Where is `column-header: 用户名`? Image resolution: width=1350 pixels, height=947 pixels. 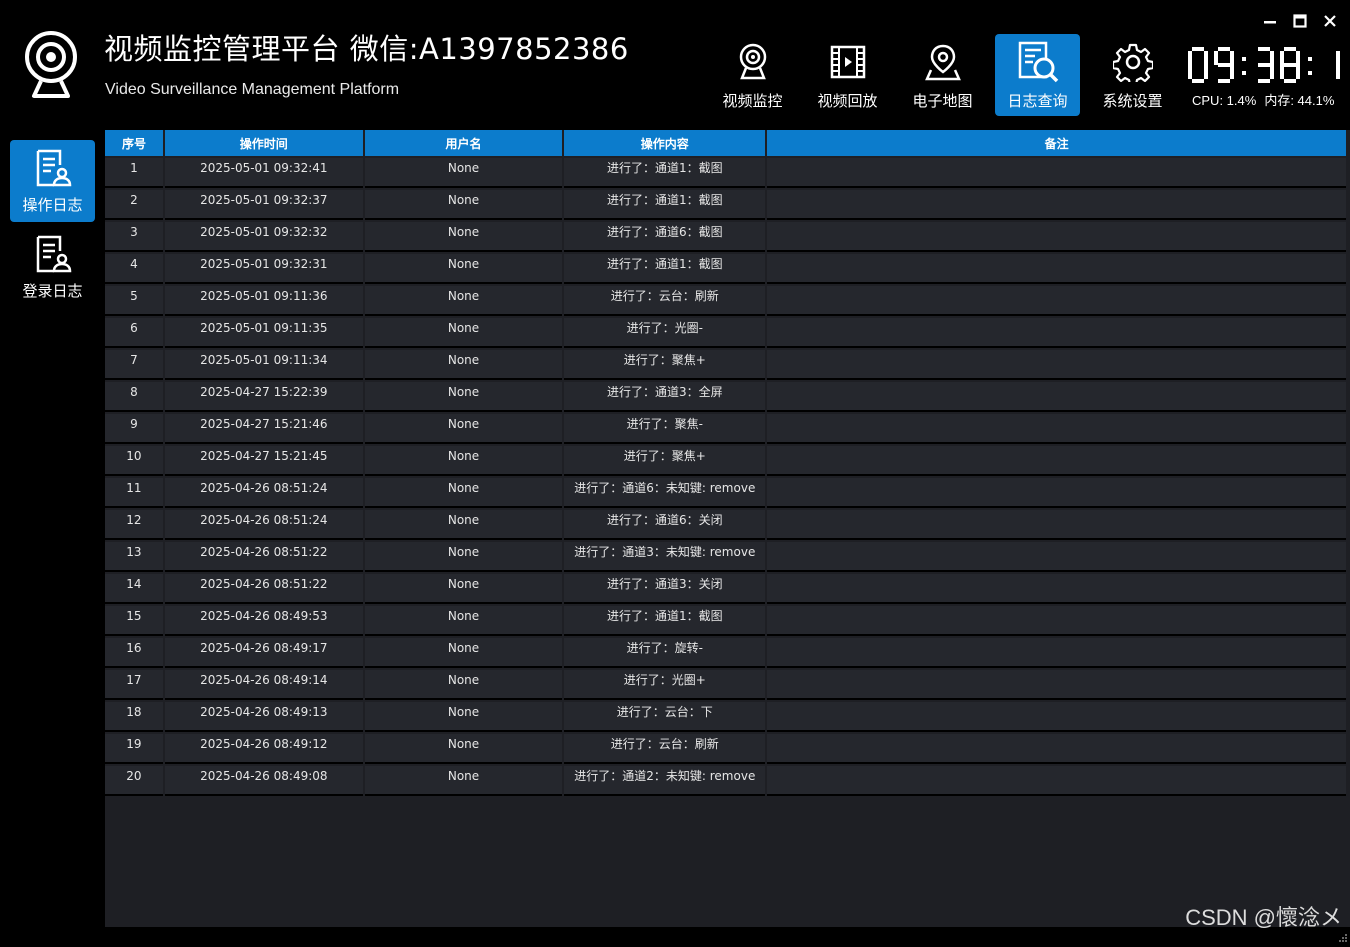
column-header: 用户名 is located at coordinates (463, 143).